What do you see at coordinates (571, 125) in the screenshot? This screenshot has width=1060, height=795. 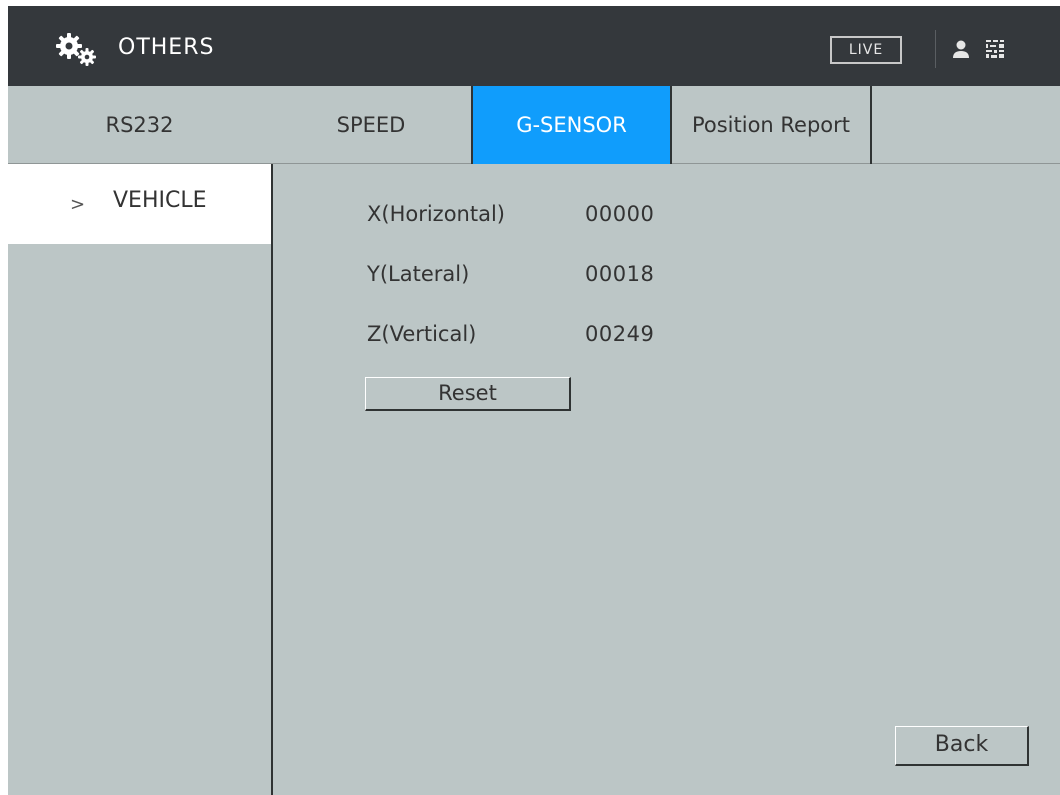 I see `tab-g-sensor: G-SENSOR` at bounding box center [571, 125].